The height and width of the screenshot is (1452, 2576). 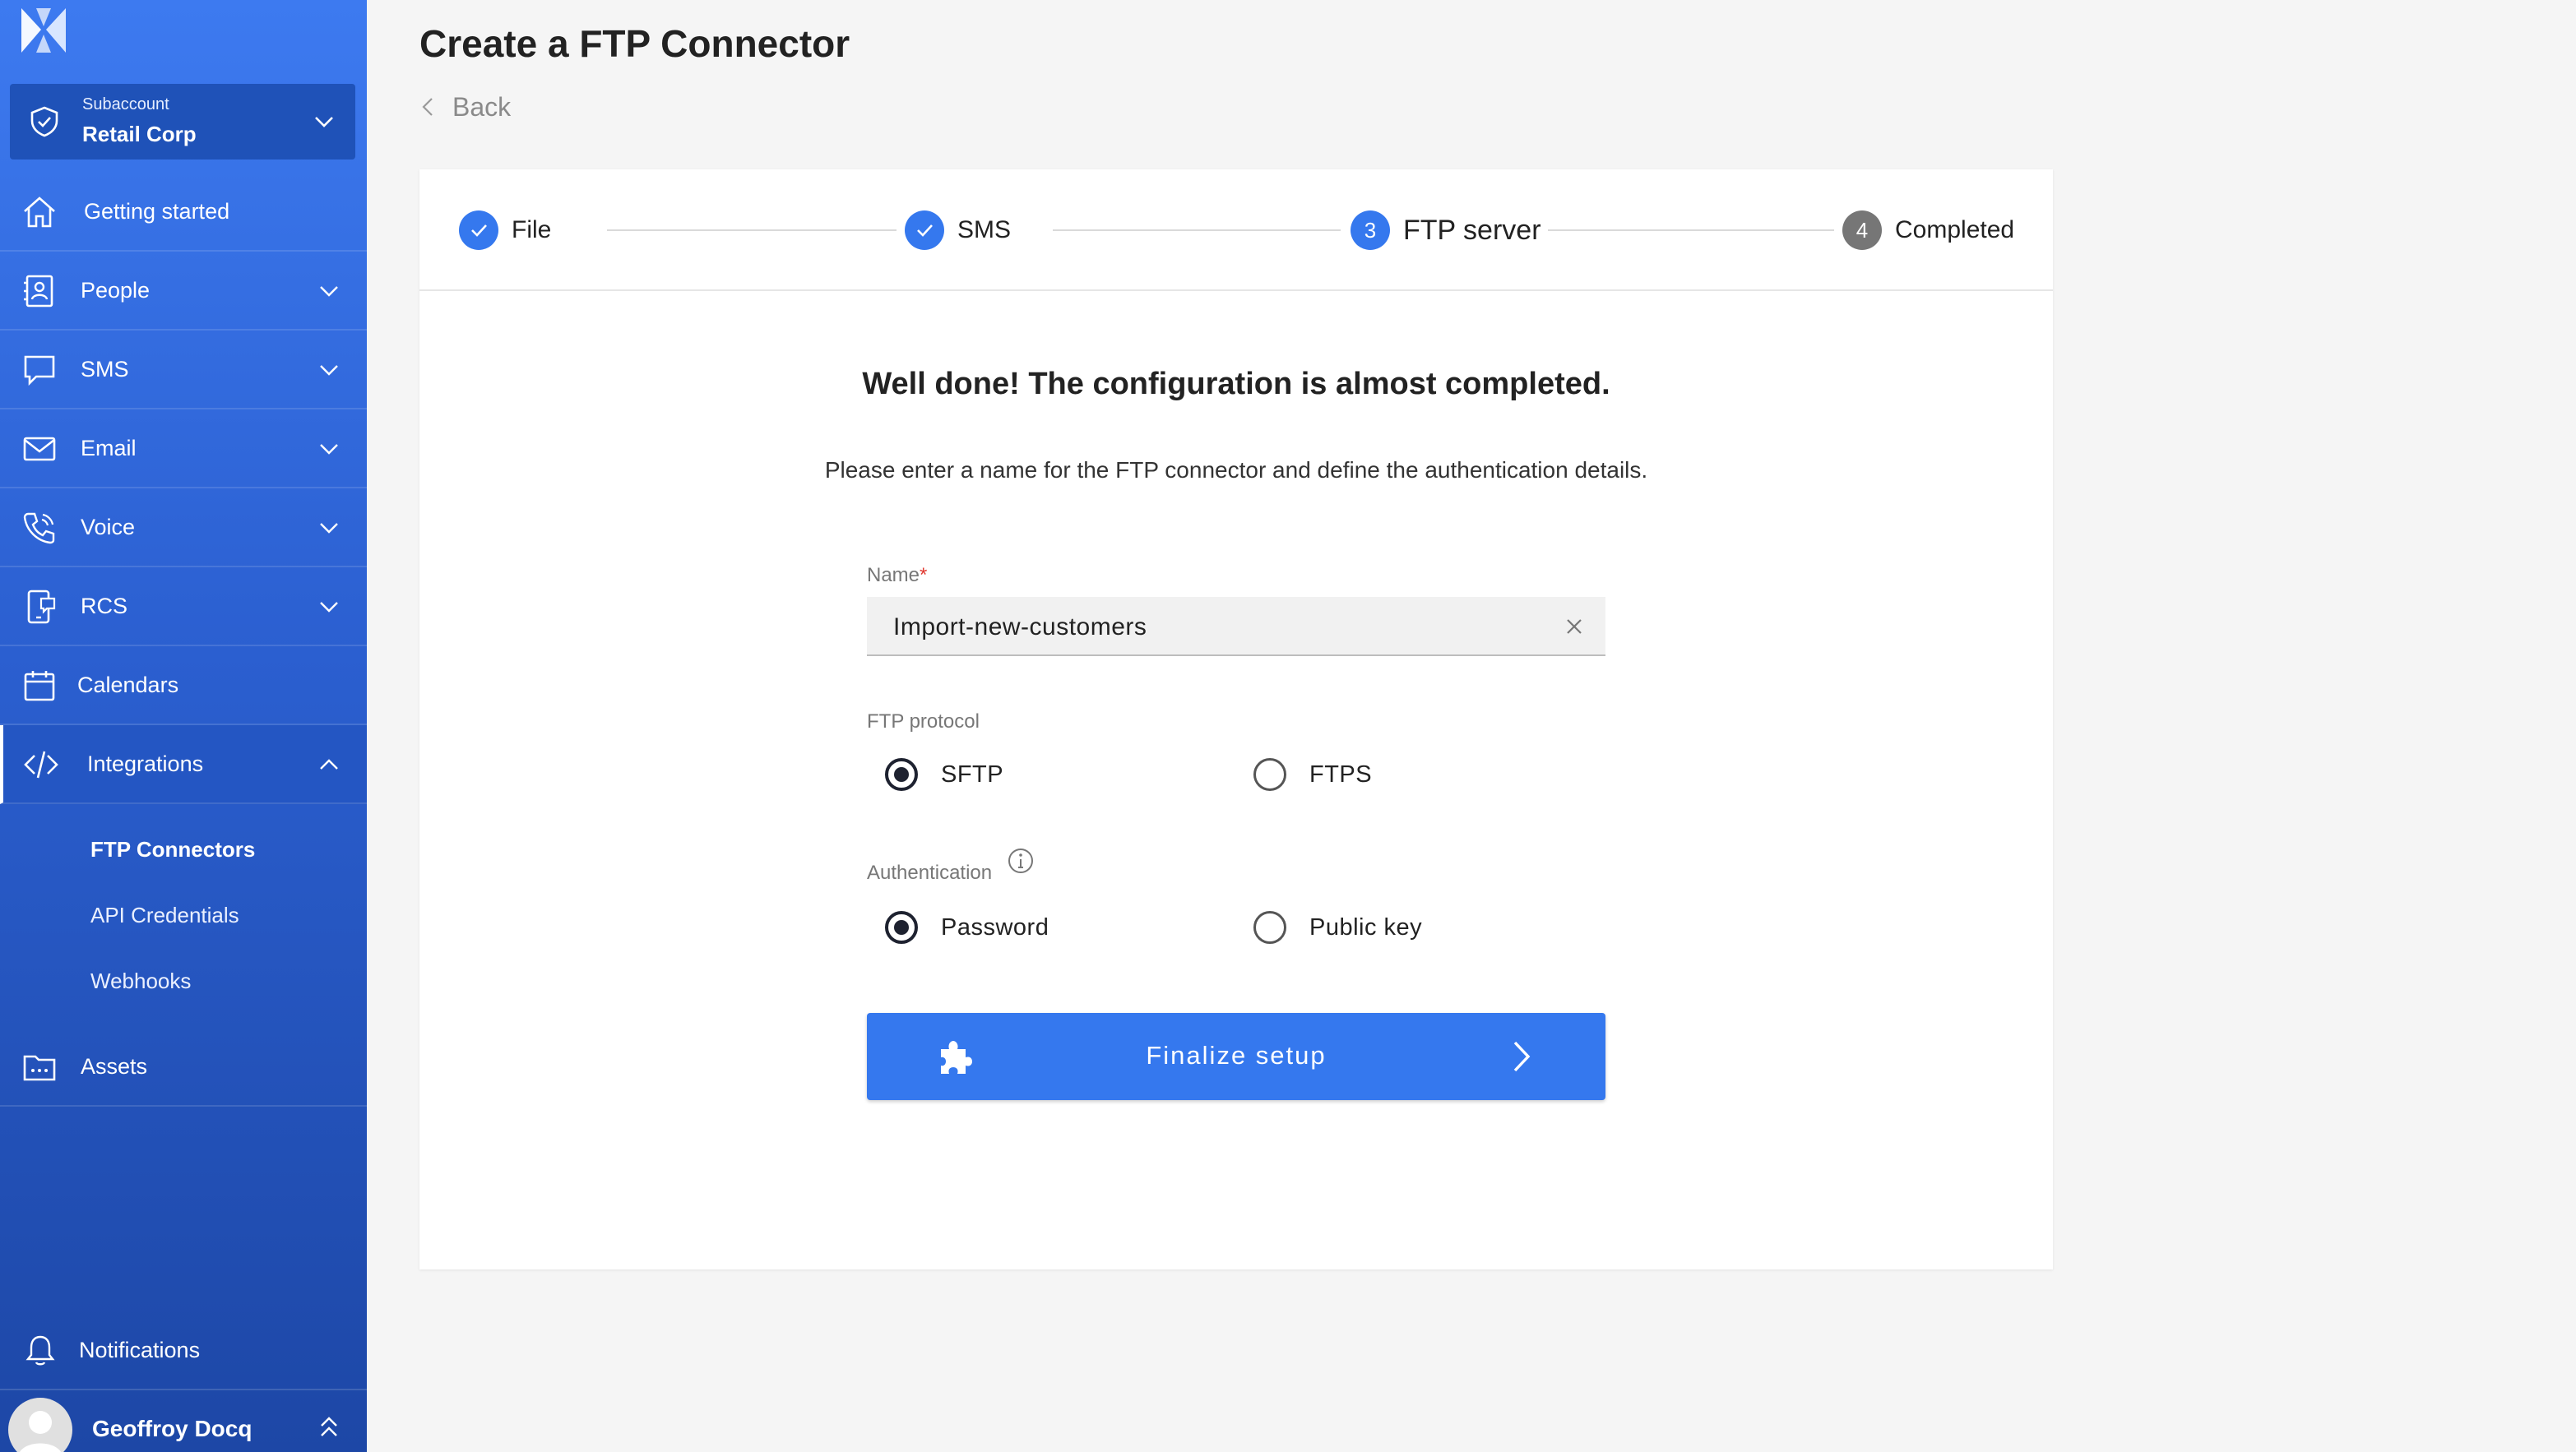 What do you see at coordinates (1236, 626) in the screenshot?
I see `connector-name-input: Import-new-customers` at bounding box center [1236, 626].